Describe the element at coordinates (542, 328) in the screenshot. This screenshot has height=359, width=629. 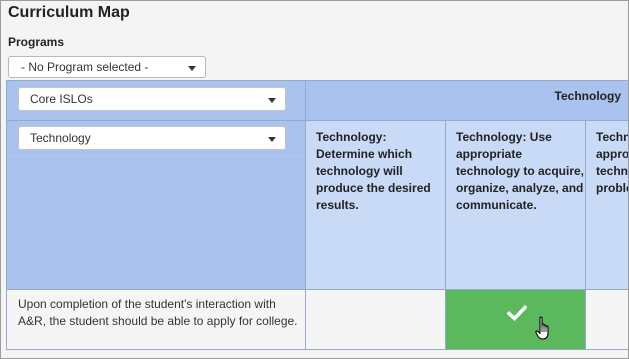
I see `hand-pointer-icon` at that location.